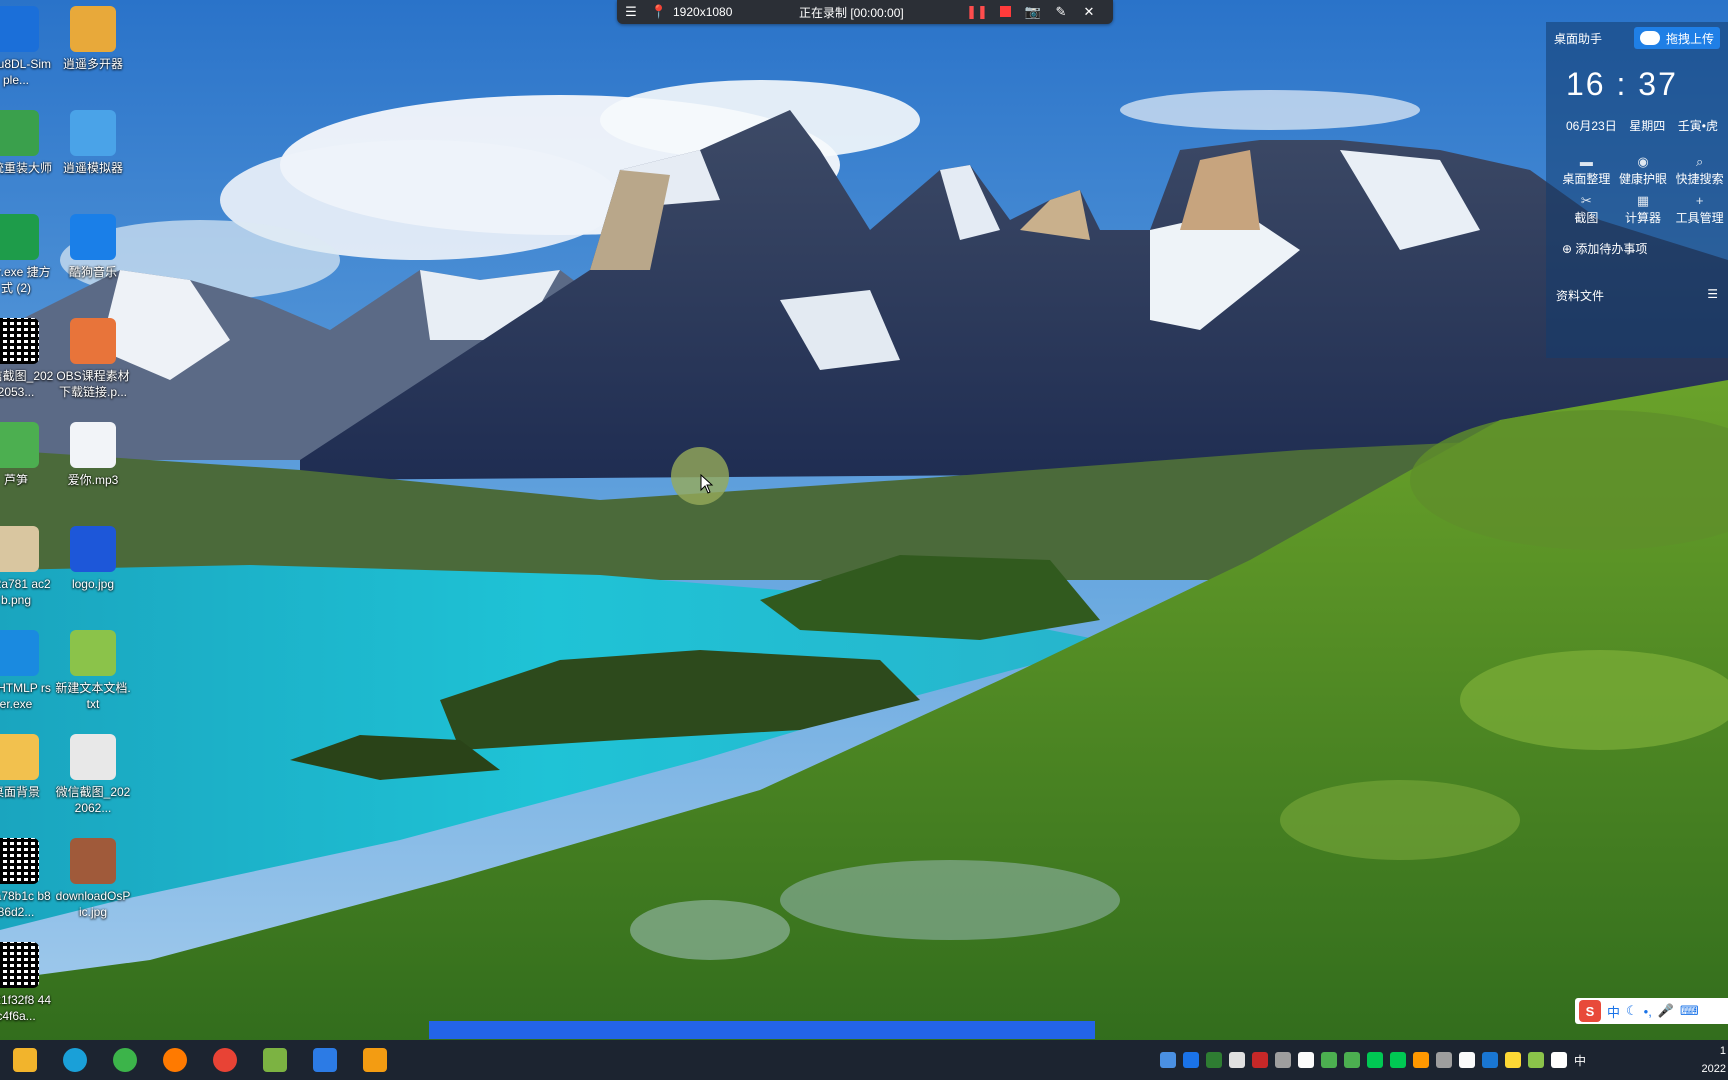  I want to click on add-todo-button: ⊕ 添加待办事项, so click(1637, 241).